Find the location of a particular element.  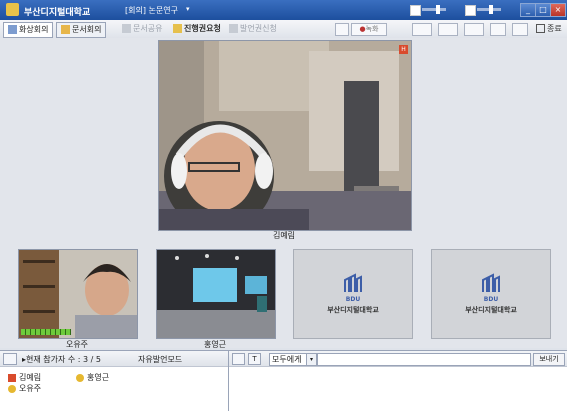

participants-icon is located at coordinates (10, 359).